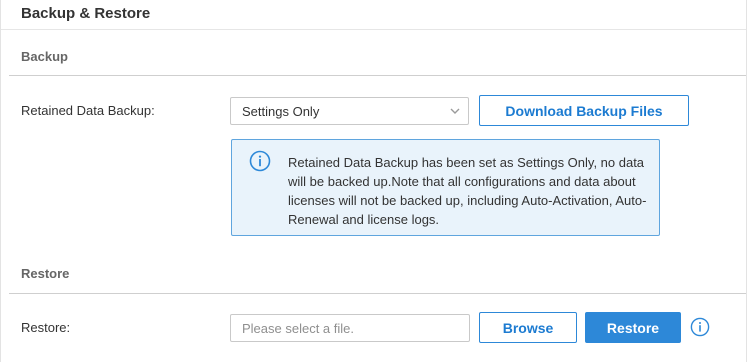  I want to click on title-divider, so click(373, 29).